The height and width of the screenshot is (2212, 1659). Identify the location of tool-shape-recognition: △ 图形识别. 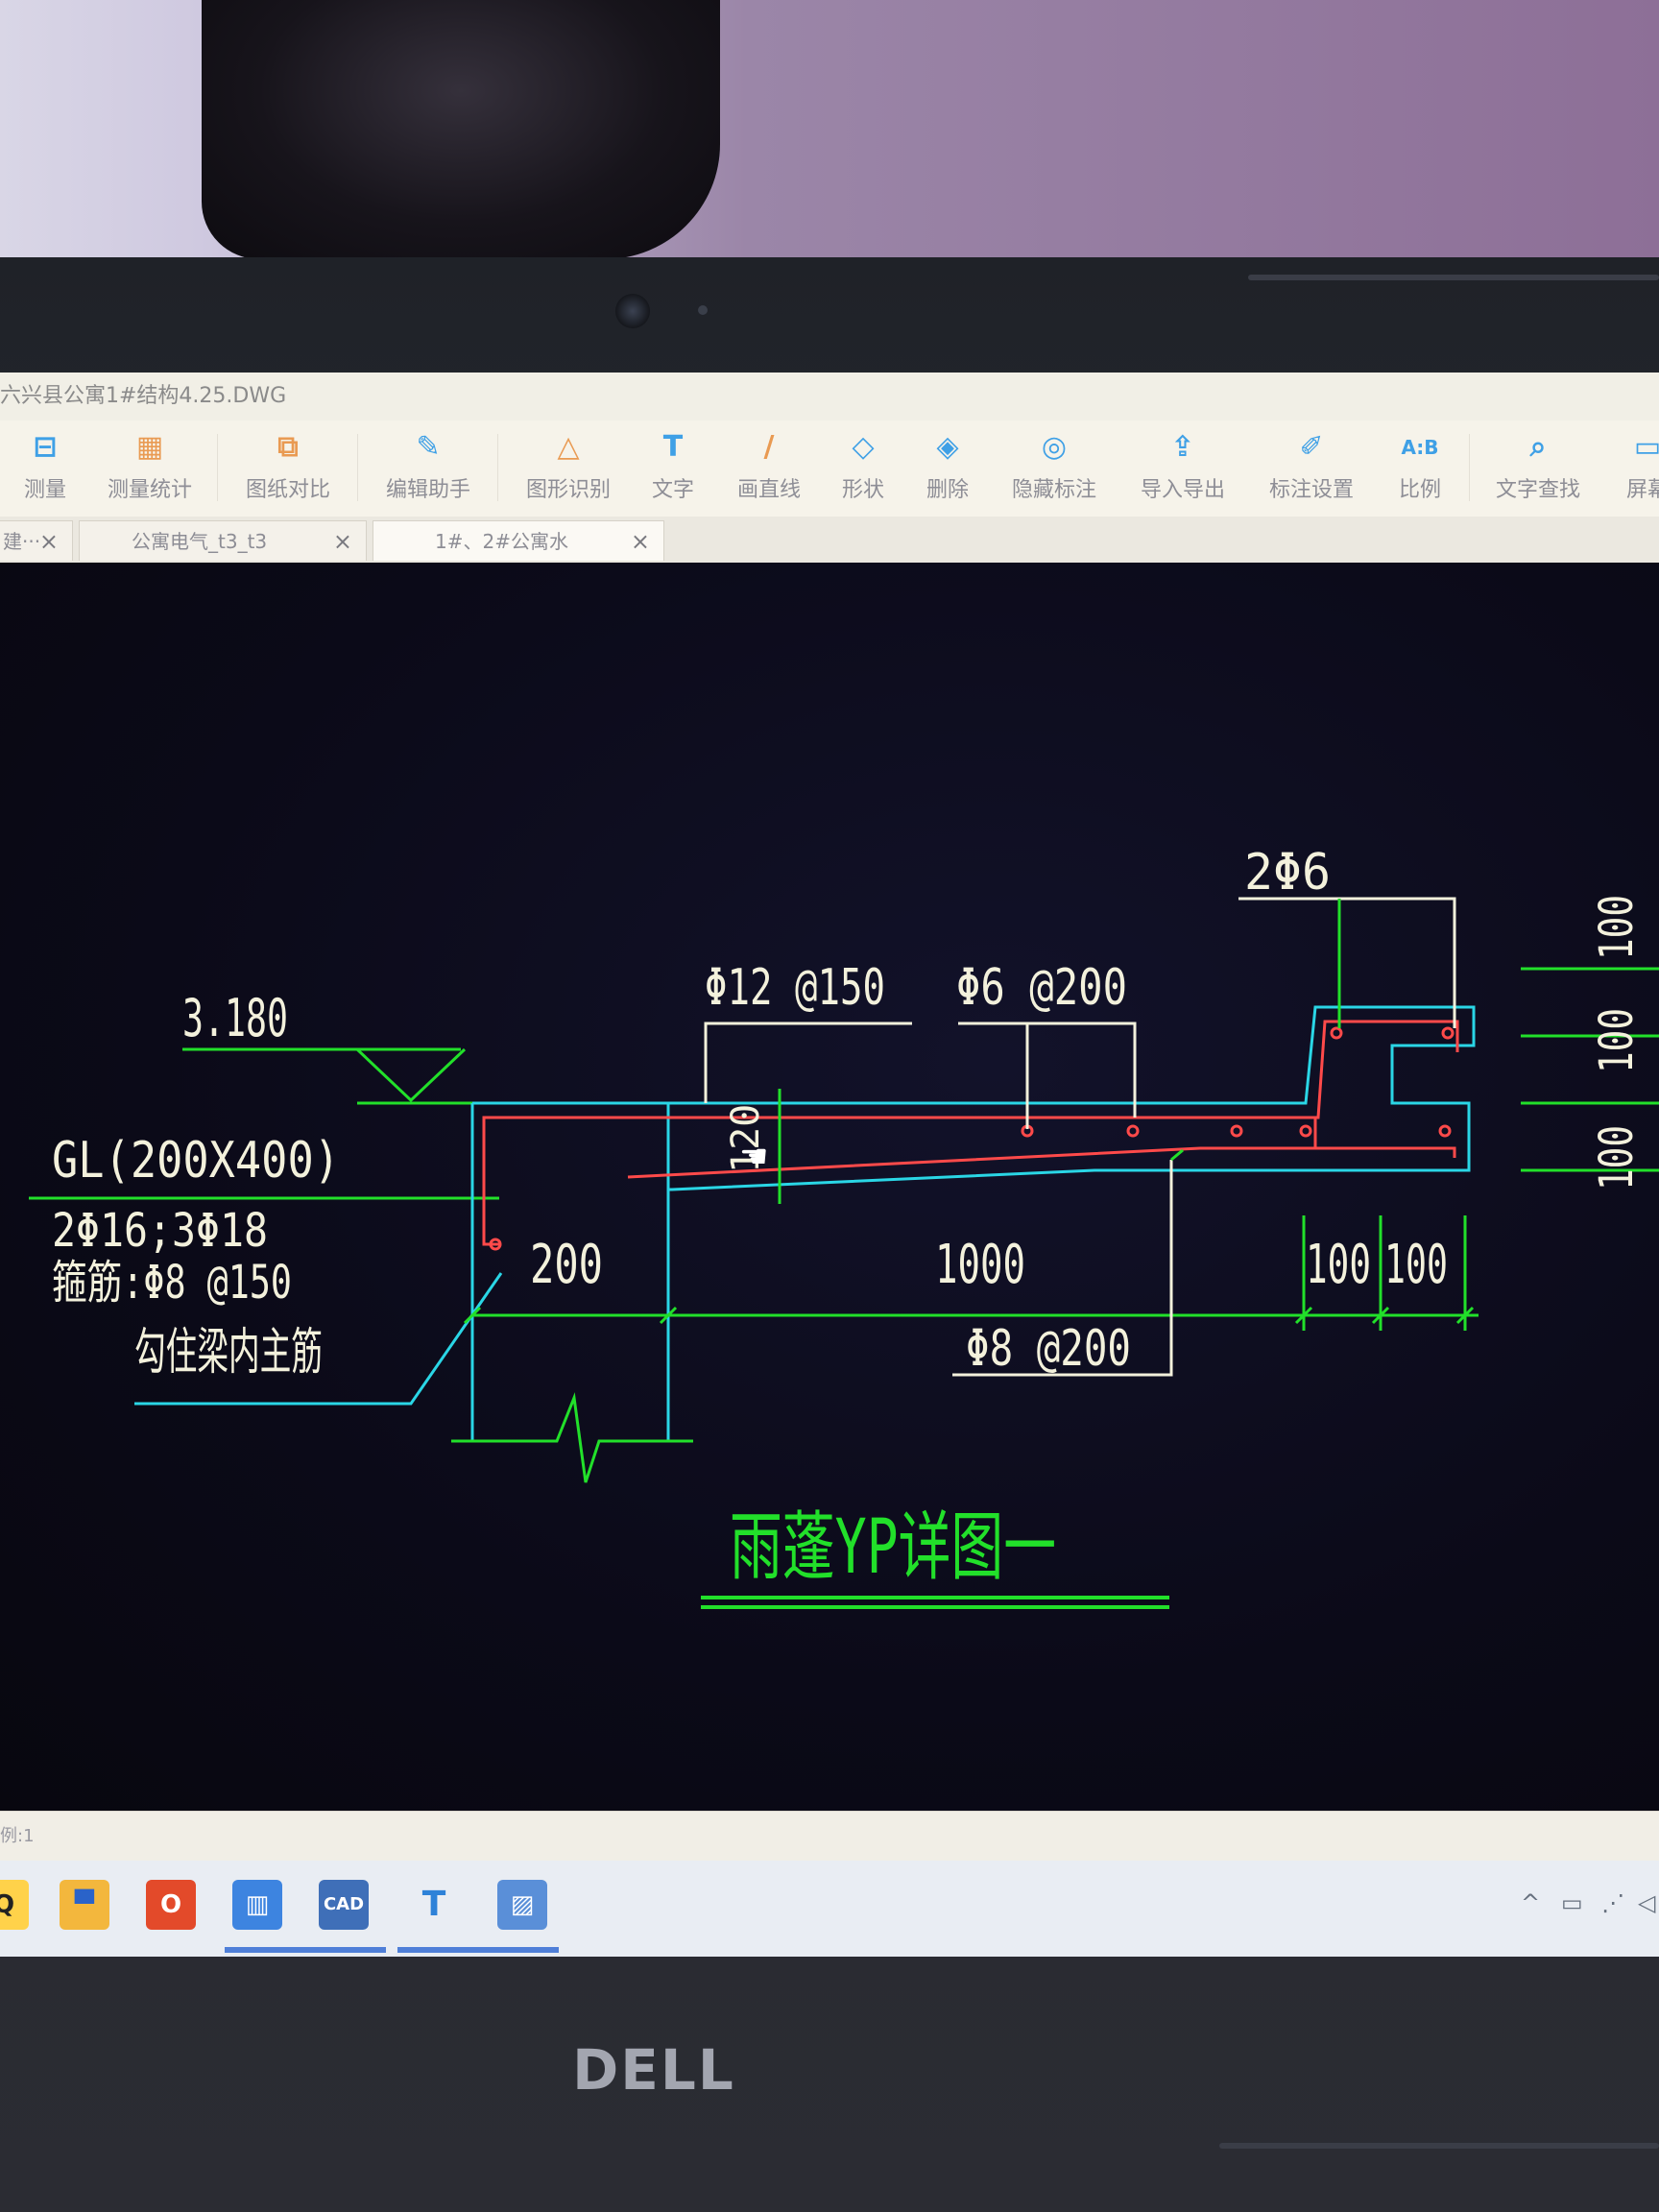
(568, 471).